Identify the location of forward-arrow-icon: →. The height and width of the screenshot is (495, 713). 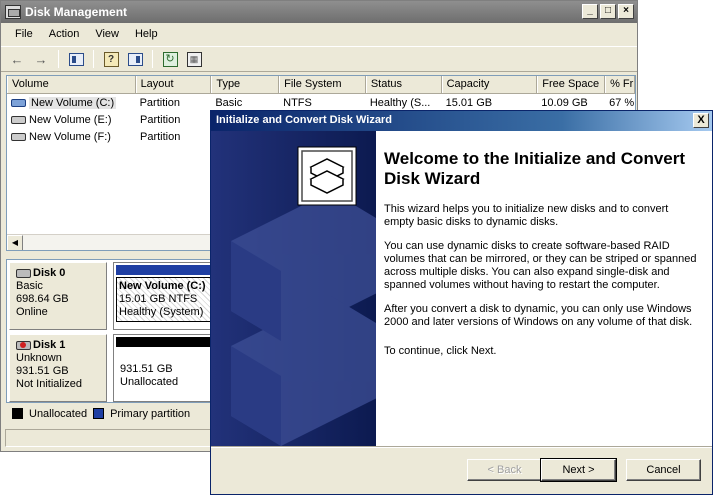
(41, 59).